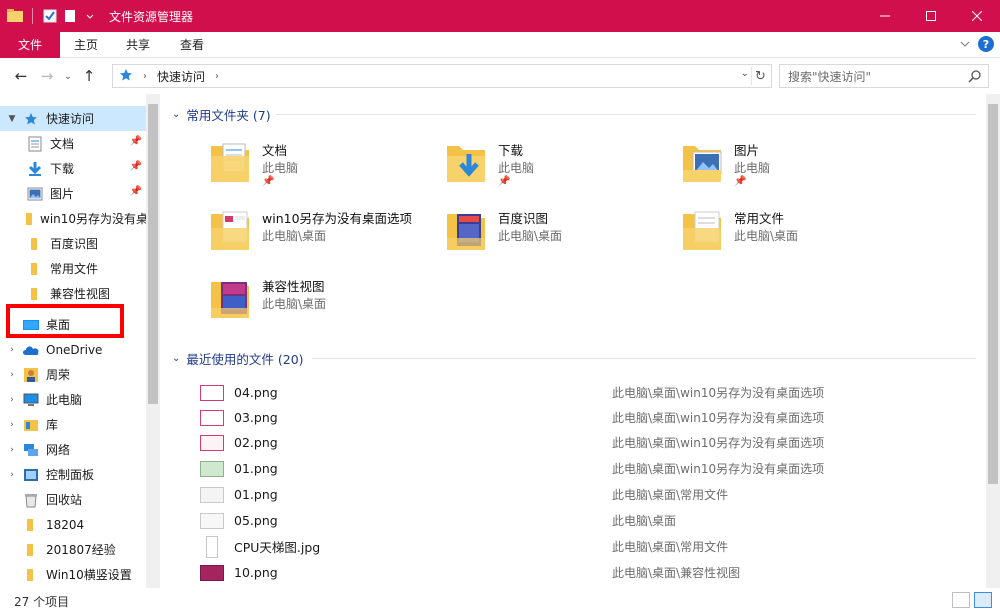 The height and width of the screenshot is (614, 1000). I want to click on forward-arrow-icon: →, so click(47, 76).